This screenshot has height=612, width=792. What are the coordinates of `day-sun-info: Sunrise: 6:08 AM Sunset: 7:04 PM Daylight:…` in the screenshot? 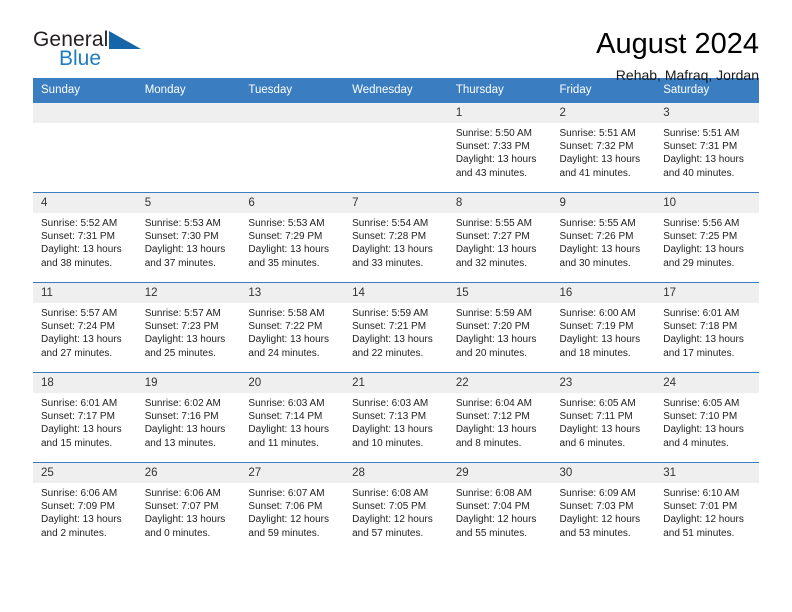 It's located at (500, 511).